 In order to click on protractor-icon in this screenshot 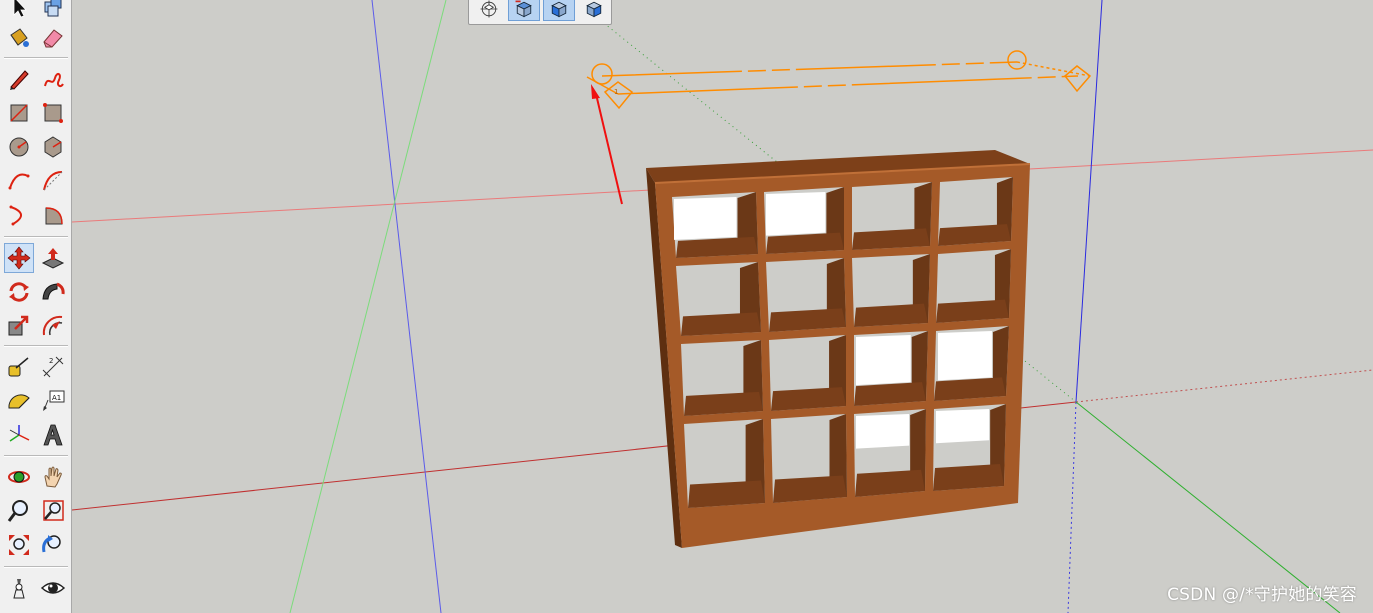, I will do `click(19, 401)`.